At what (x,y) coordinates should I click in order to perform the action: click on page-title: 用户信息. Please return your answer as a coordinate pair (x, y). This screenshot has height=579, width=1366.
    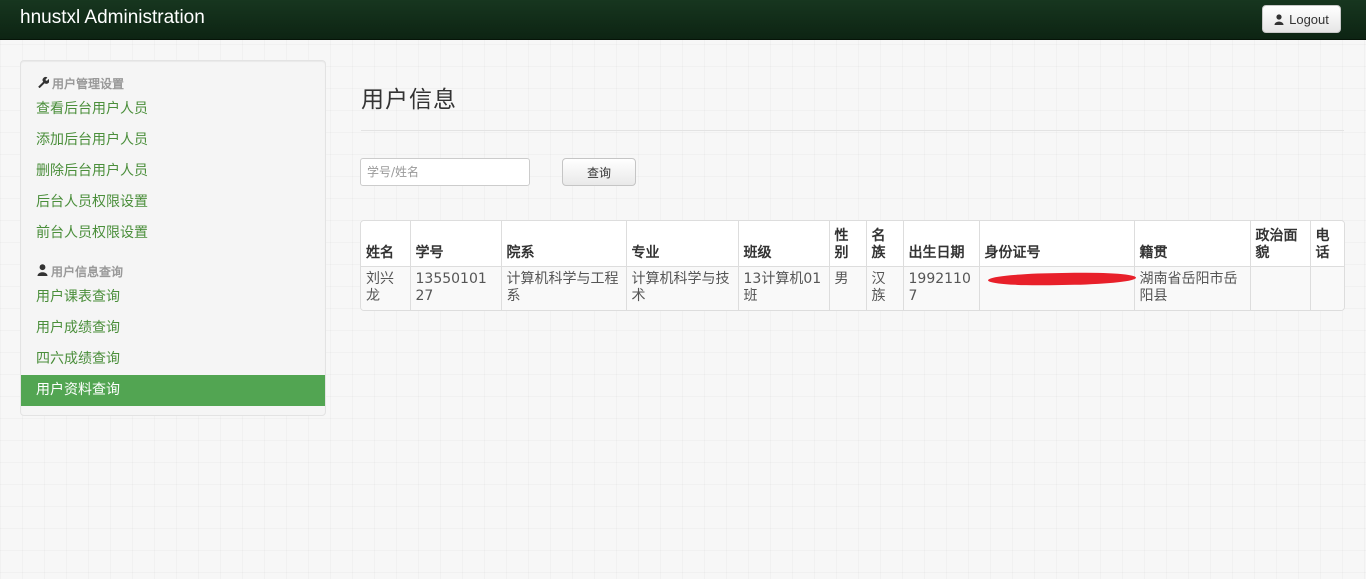
    Looking at the image, I should click on (409, 100).